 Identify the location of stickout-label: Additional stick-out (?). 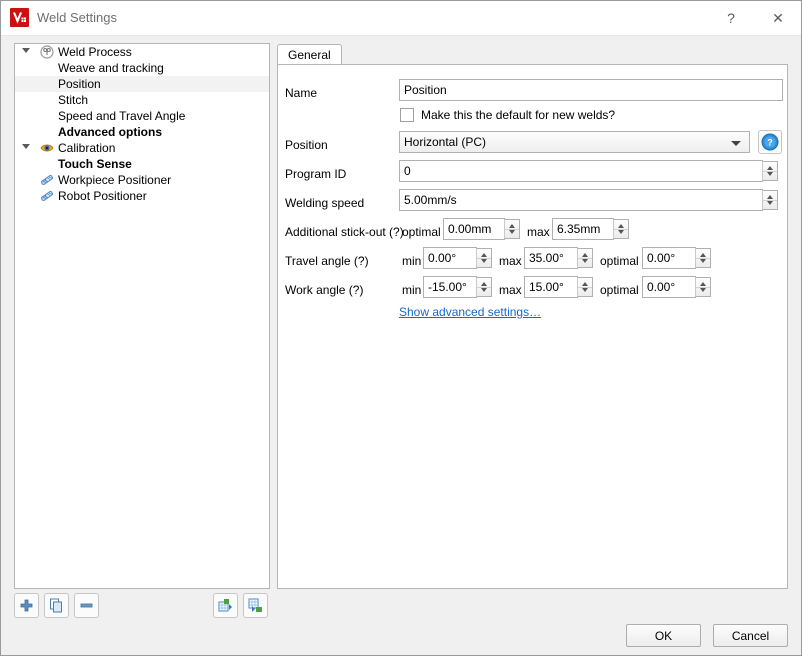
(344, 232).